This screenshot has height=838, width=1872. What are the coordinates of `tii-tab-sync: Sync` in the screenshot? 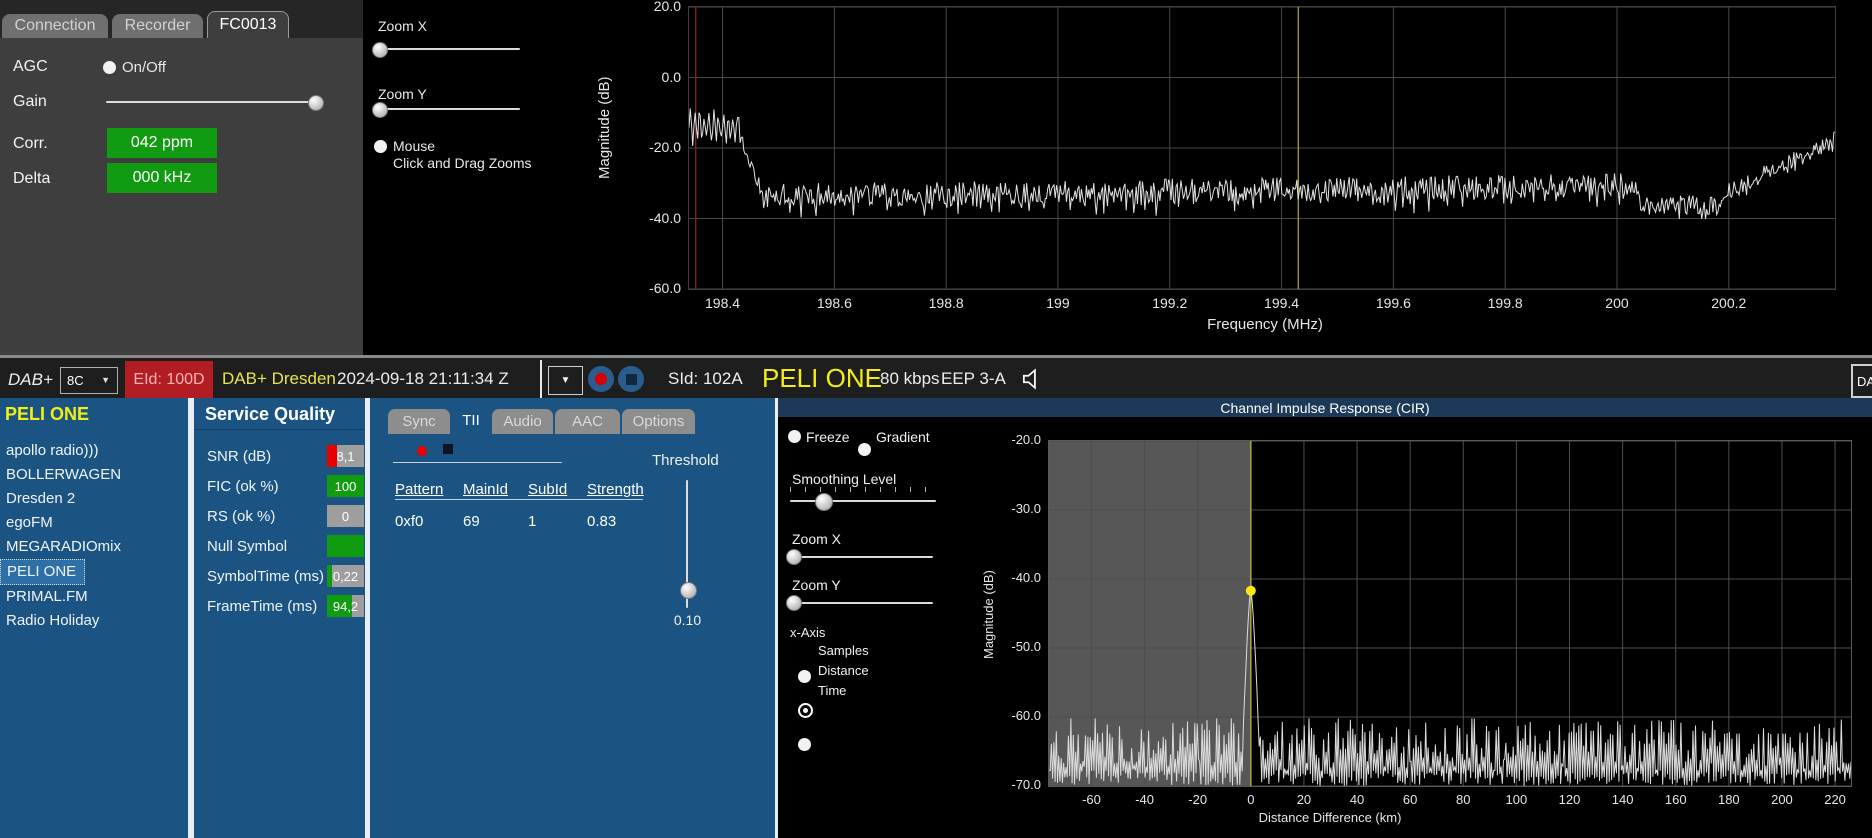 It's located at (419, 421).